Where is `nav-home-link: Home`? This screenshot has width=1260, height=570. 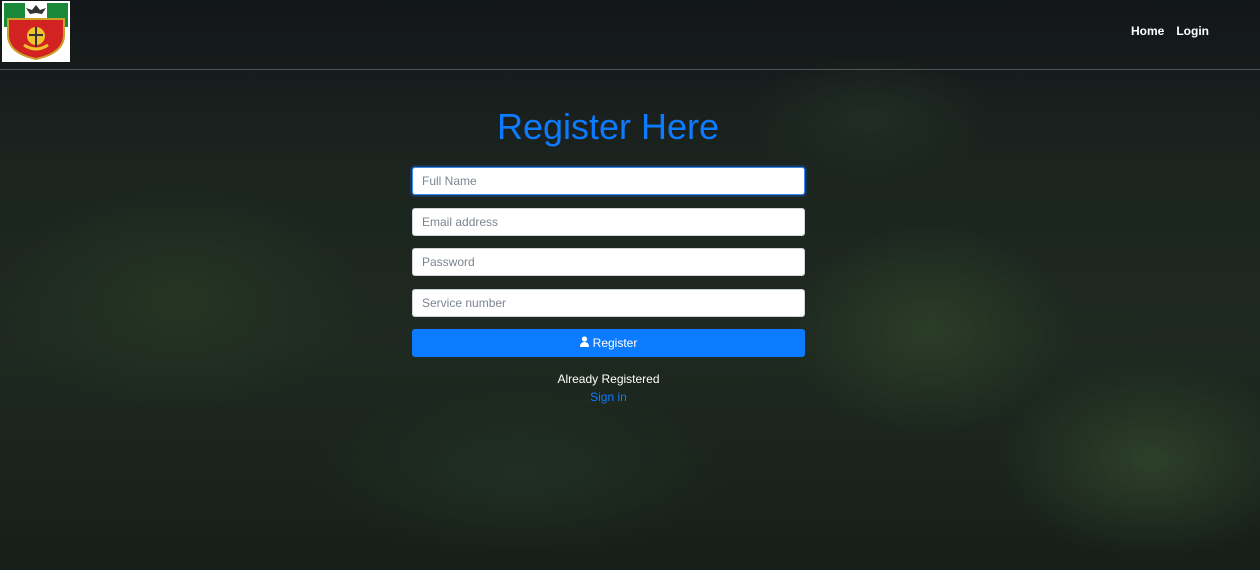
nav-home-link: Home is located at coordinates (1147, 31).